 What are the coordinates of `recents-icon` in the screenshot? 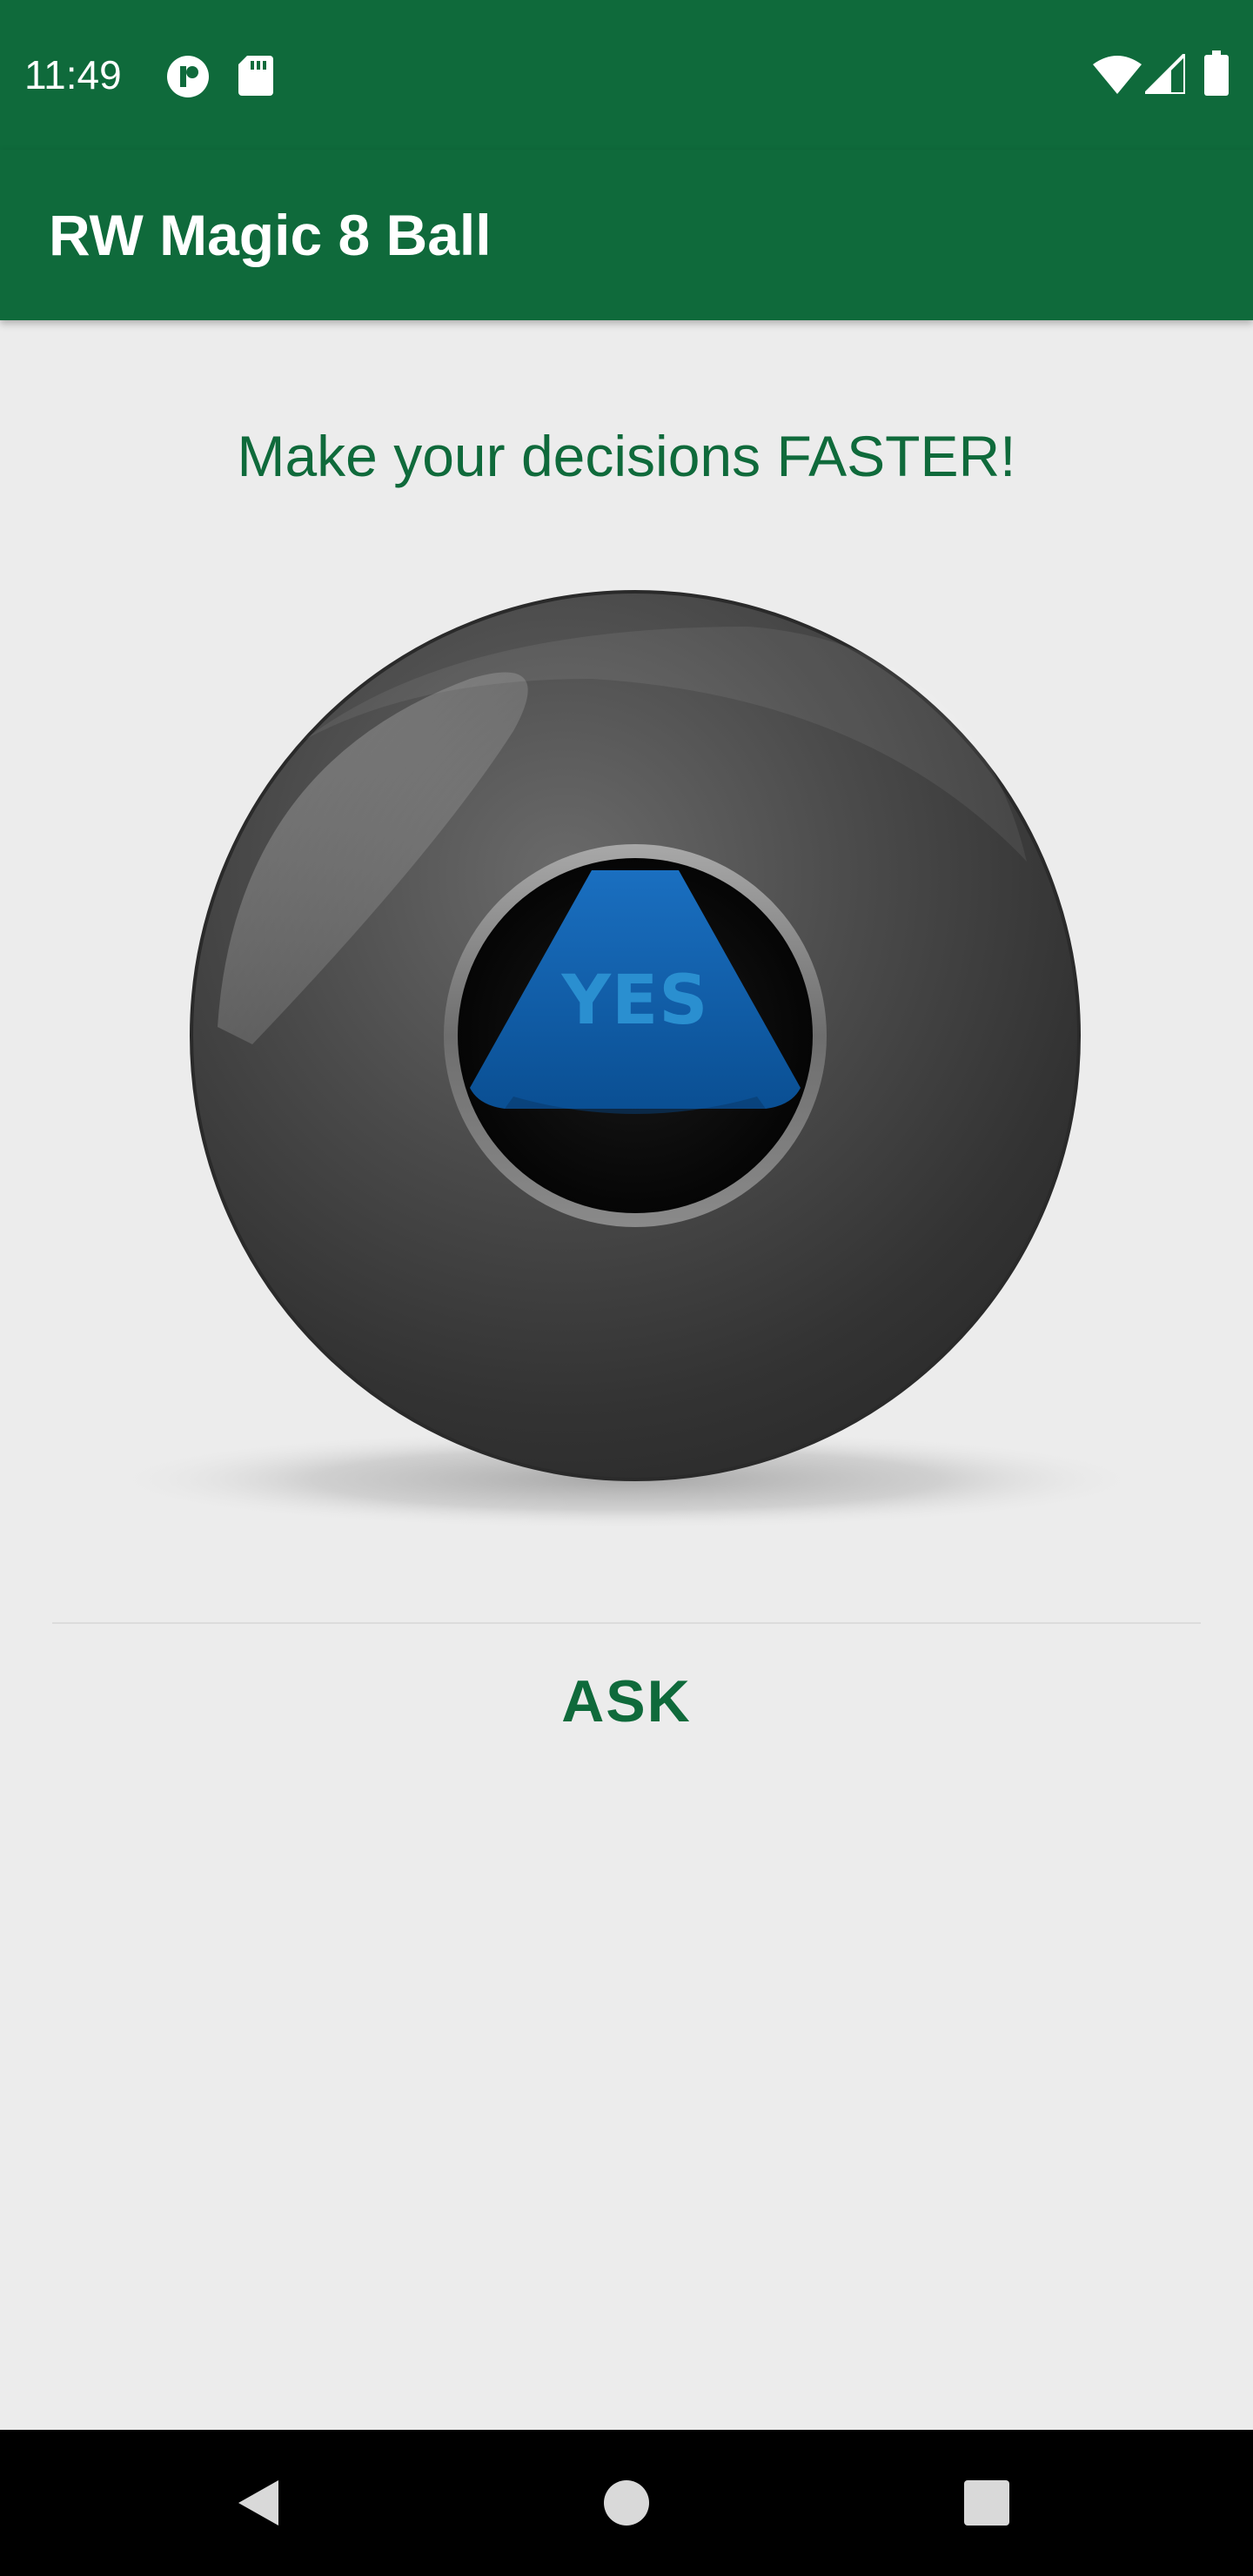 It's located at (986, 2503).